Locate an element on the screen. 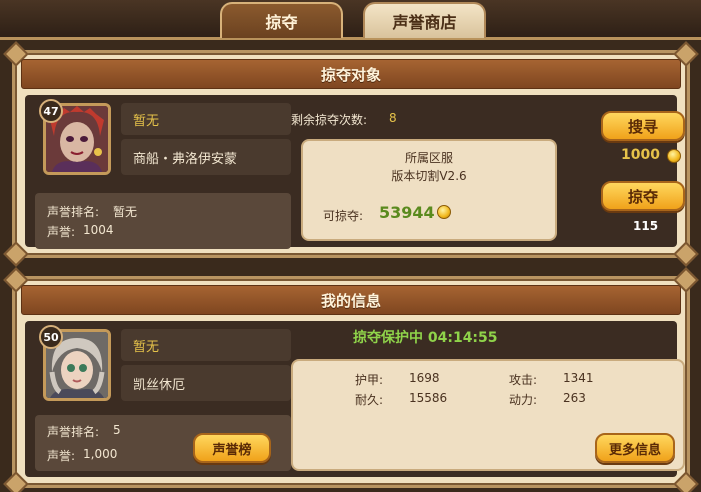 The height and width of the screenshot is (492, 701). power-value: 263 is located at coordinates (574, 398).